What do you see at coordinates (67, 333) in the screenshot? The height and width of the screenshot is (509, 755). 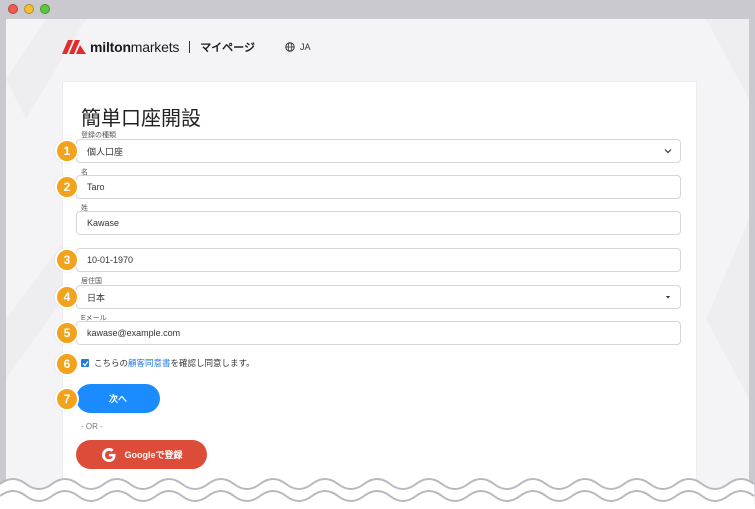 I see `step-badge-5: 5` at bounding box center [67, 333].